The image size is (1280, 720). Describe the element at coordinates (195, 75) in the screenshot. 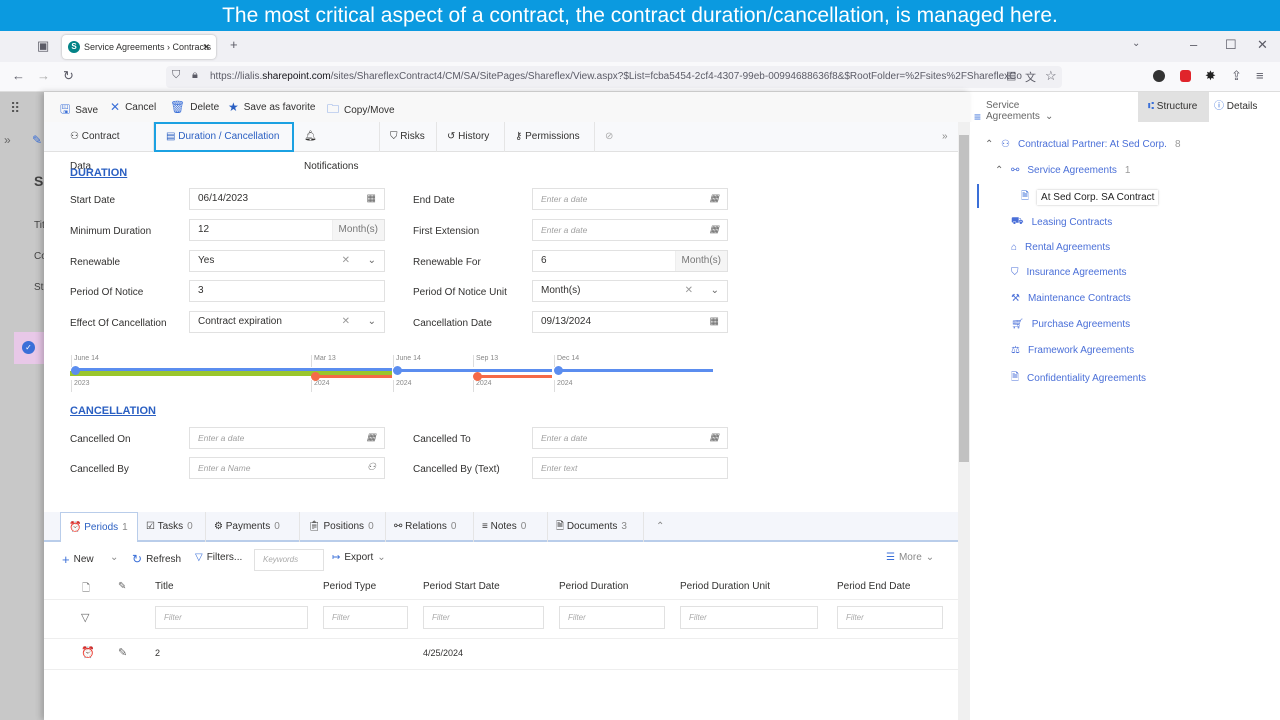

I see `lock-icon: 🔒︎` at that location.